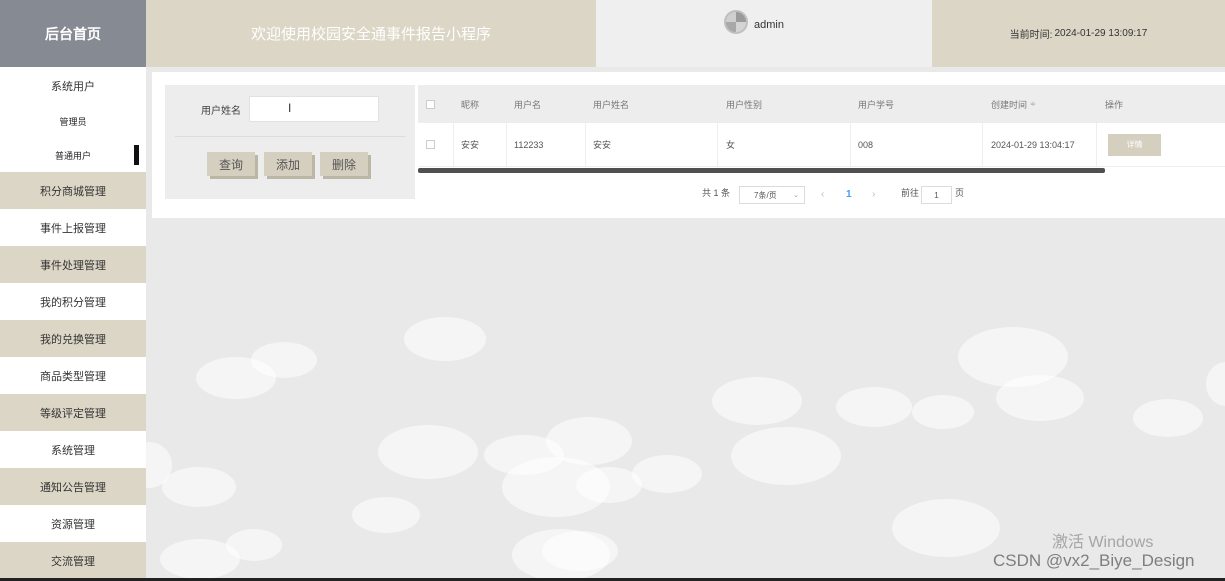  What do you see at coordinates (822, 194) in the screenshot?
I see `prev-page-icon: ‹` at bounding box center [822, 194].